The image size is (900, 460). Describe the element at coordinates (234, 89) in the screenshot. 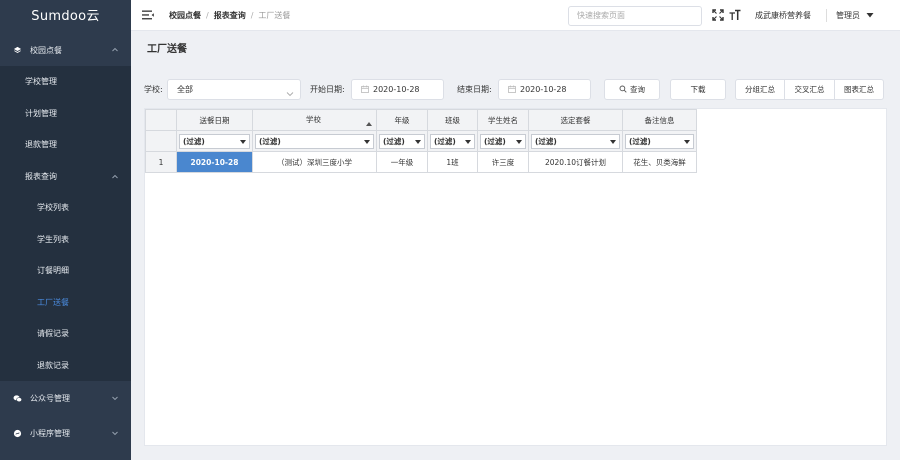

I see `school-select: 全部` at that location.